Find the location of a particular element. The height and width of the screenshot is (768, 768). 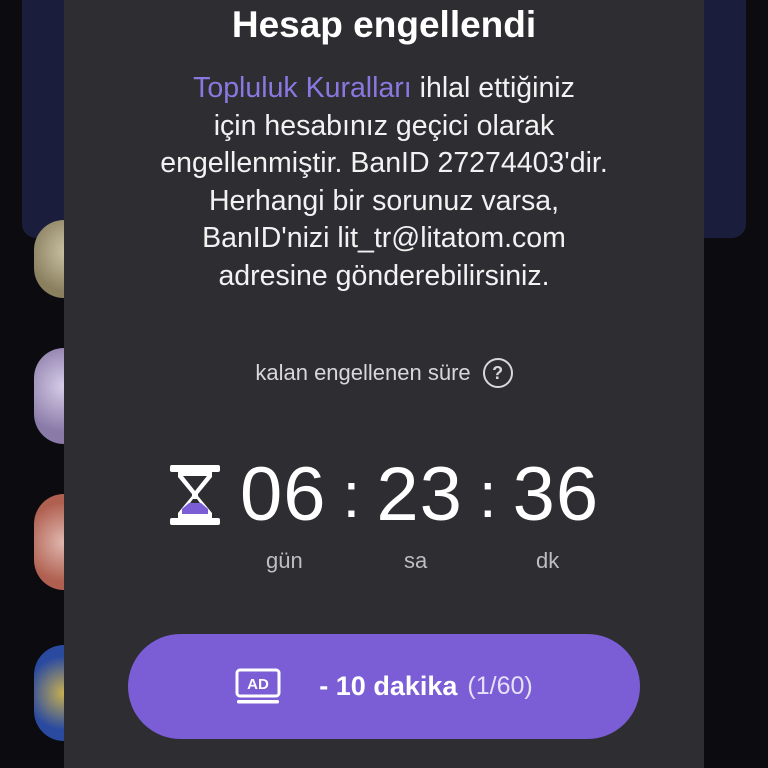

ad-screen-icon: AD is located at coordinates (258, 685).